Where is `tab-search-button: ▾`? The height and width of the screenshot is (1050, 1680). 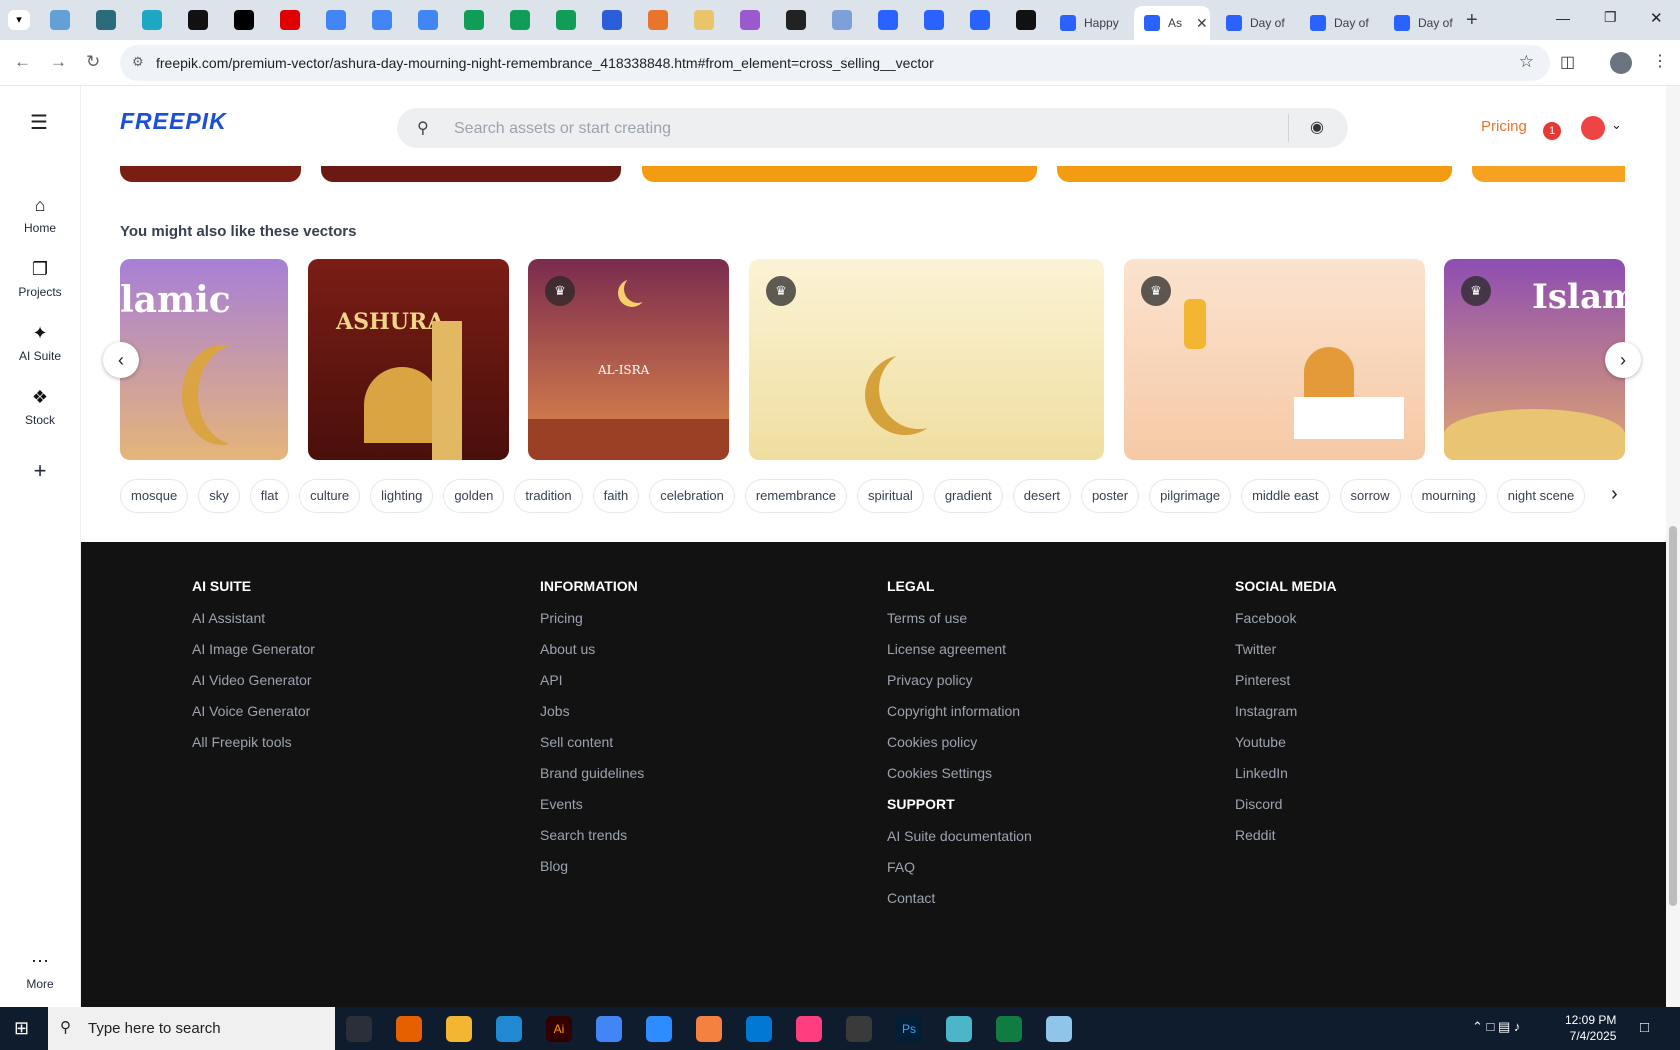 tab-search-button: ▾ is located at coordinates (19, 20).